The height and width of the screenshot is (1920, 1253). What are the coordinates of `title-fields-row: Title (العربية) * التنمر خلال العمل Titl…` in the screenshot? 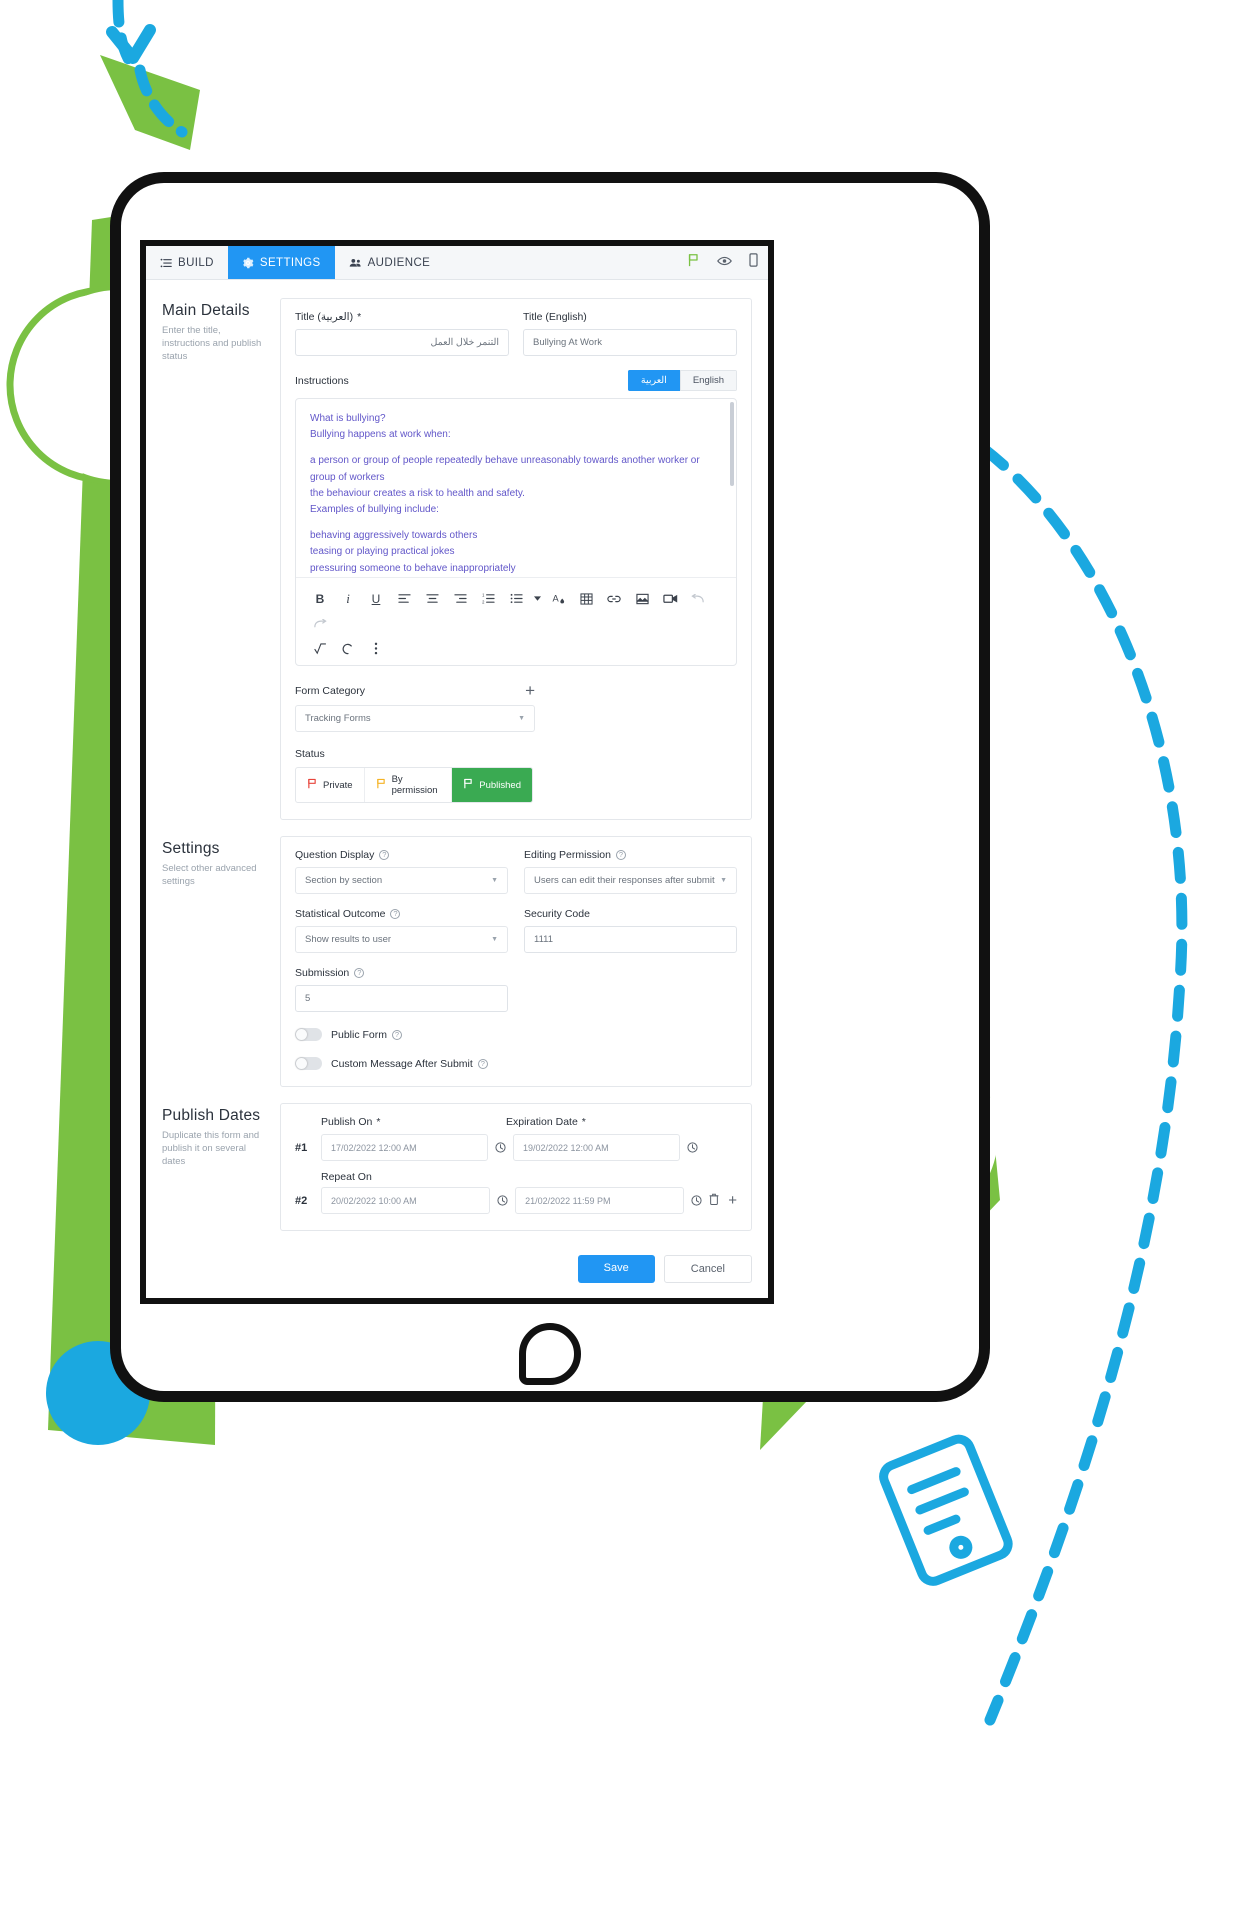 It's located at (516, 333).